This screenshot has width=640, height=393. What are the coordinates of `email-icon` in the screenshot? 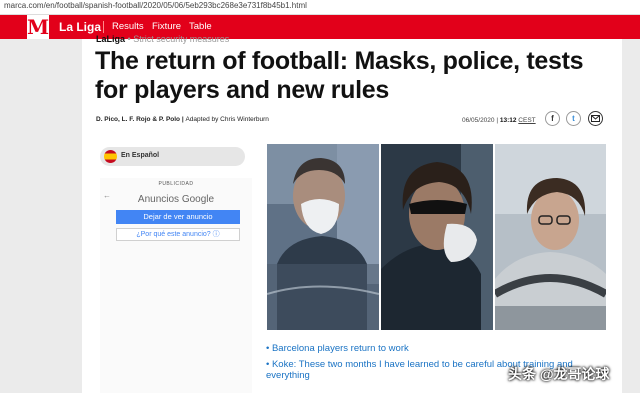 It's located at (595, 118).